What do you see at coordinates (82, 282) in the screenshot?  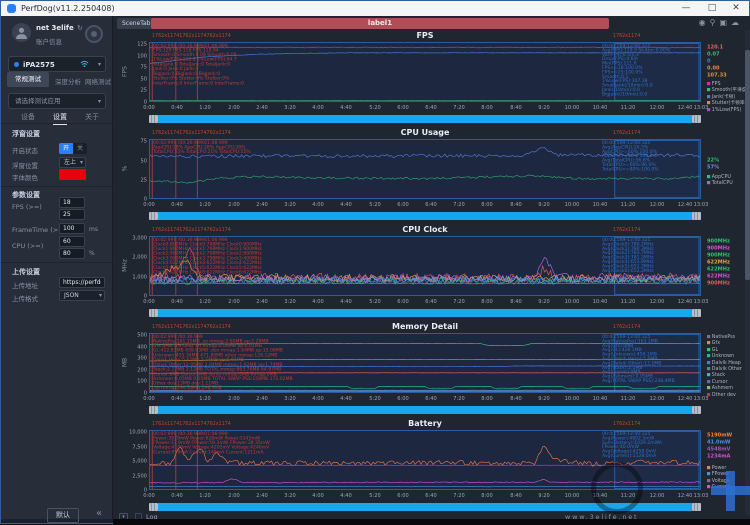 I see `upload-url-input` at bounding box center [82, 282].